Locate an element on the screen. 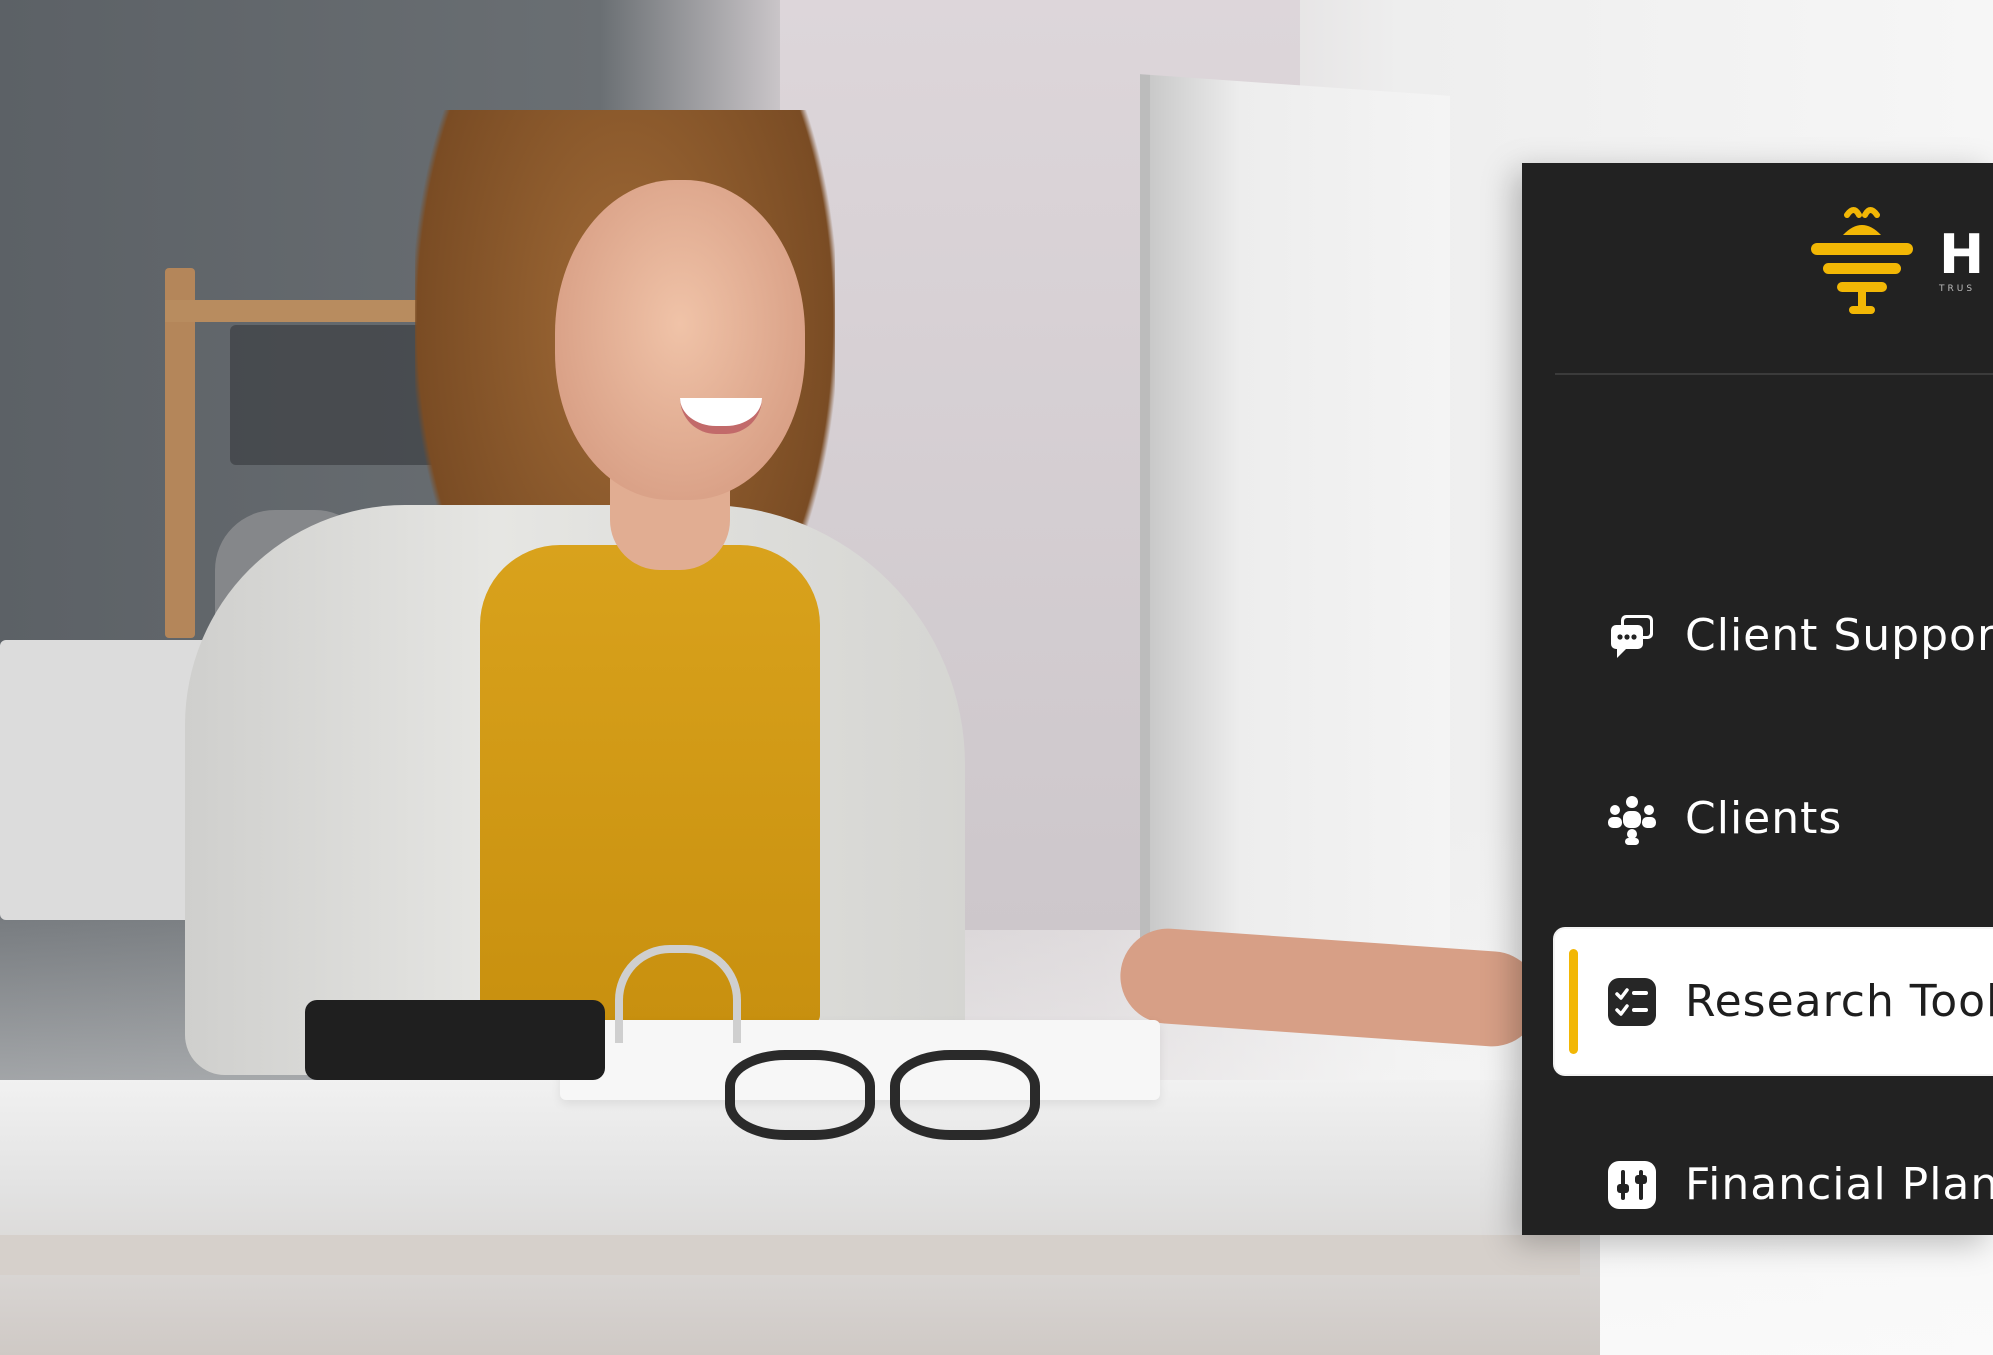  brand-text: H TRUS is located at coordinates (1962, 259).